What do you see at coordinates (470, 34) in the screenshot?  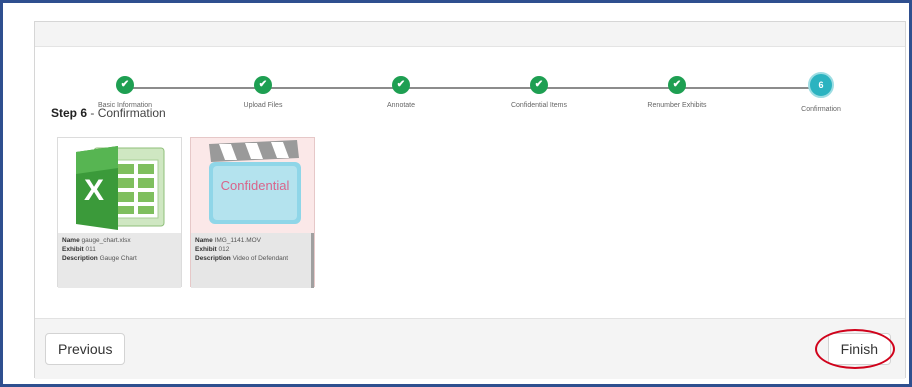 I see `panel-header-bar` at bounding box center [470, 34].